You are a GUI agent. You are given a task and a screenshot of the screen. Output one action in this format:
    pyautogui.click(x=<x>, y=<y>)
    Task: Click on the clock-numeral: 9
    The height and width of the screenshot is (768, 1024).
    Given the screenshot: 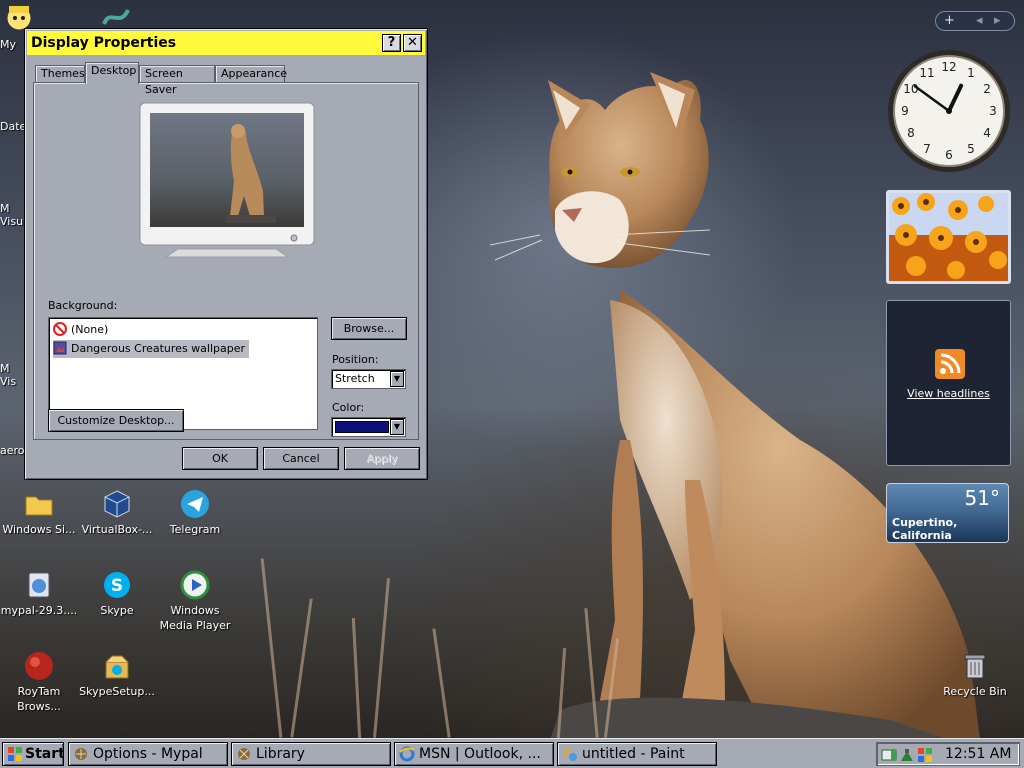 What is the action you would take?
    pyautogui.click(x=905, y=111)
    